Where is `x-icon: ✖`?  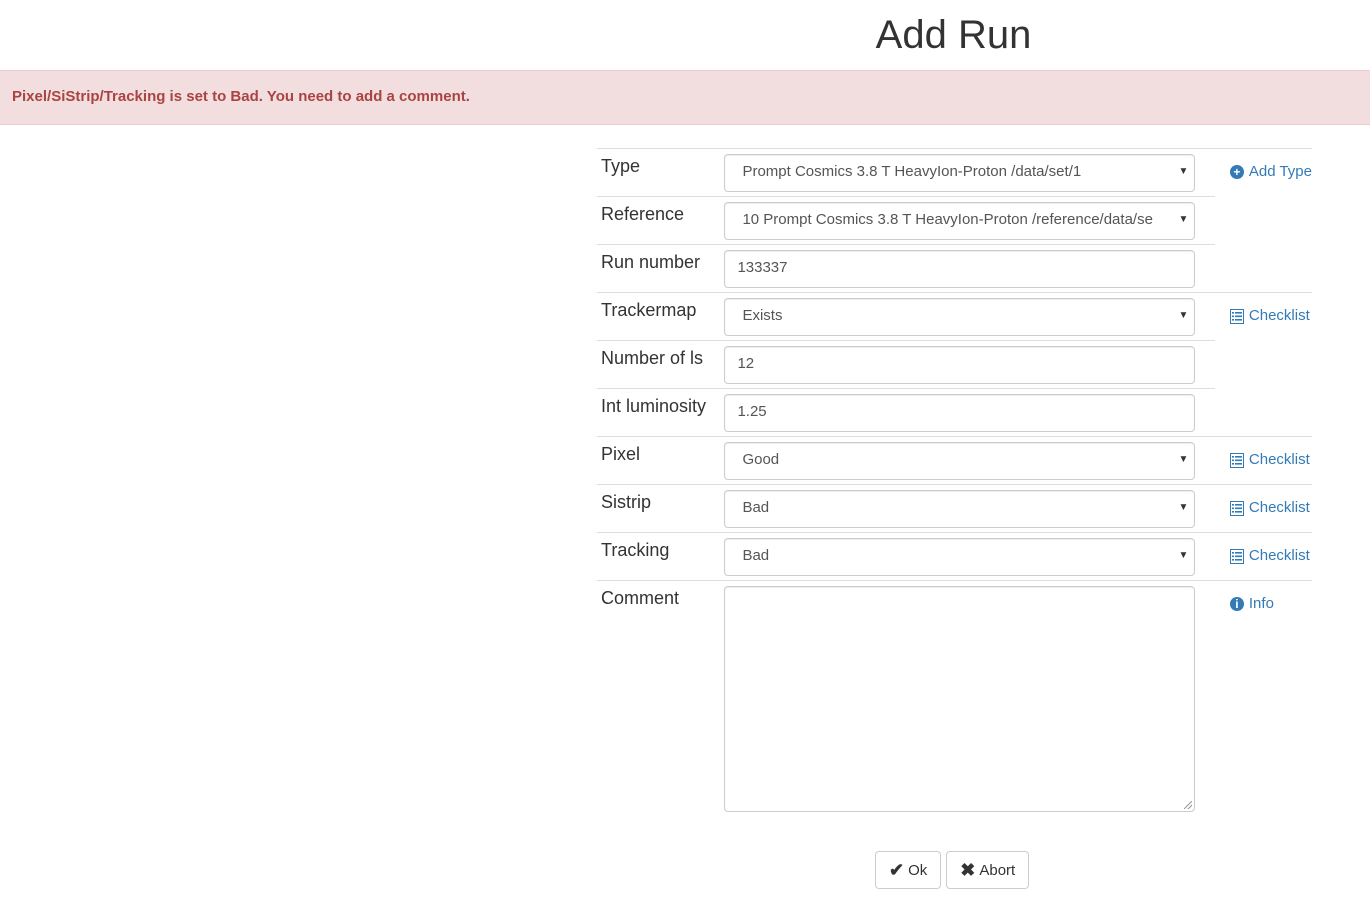
x-icon: ✖ is located at coordinates (968, 870).